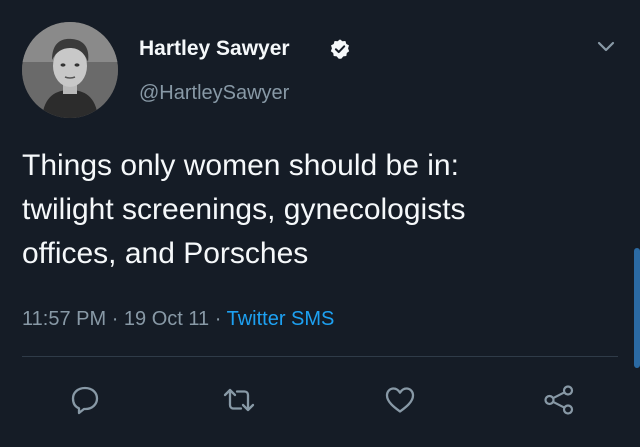 The image size is (640, 447). I want to click on reply-button, so click(85, 400).